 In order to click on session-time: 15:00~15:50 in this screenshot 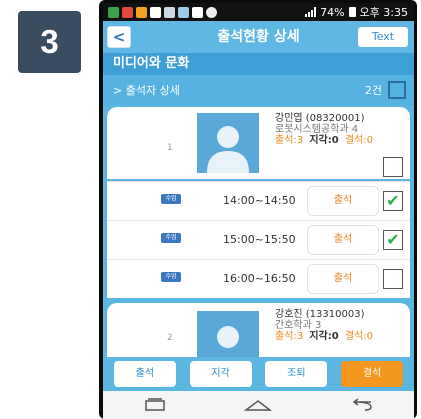, I will do `click(259, 239)`.